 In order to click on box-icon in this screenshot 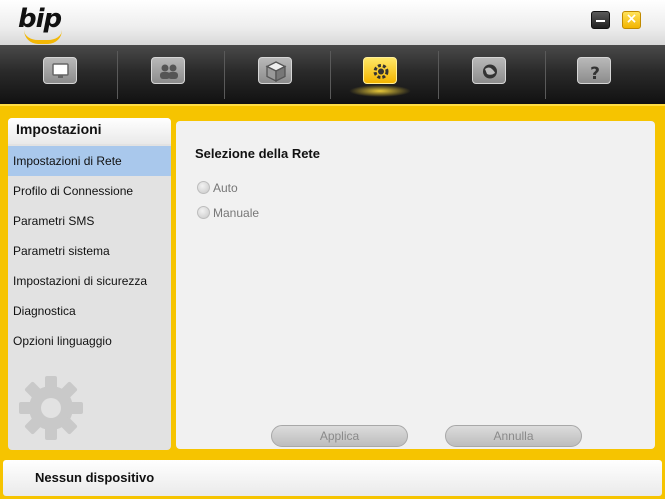, I will do `click(275, 70)`.